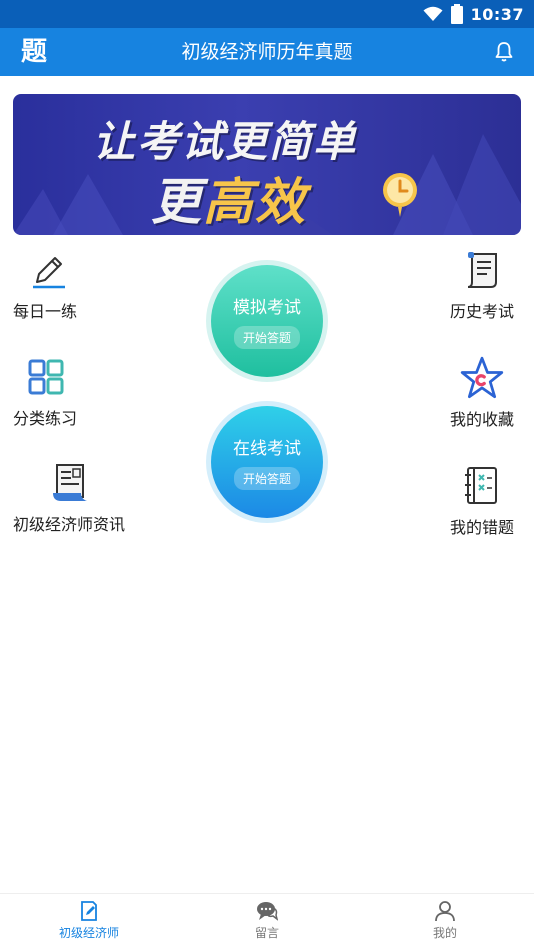 The height and width of the screenshot is (949, 534). What do you see at coordinates (255, 202) in the screenshot?
I see `banner-word-gold: 高效` at bounding box center [255, 202].